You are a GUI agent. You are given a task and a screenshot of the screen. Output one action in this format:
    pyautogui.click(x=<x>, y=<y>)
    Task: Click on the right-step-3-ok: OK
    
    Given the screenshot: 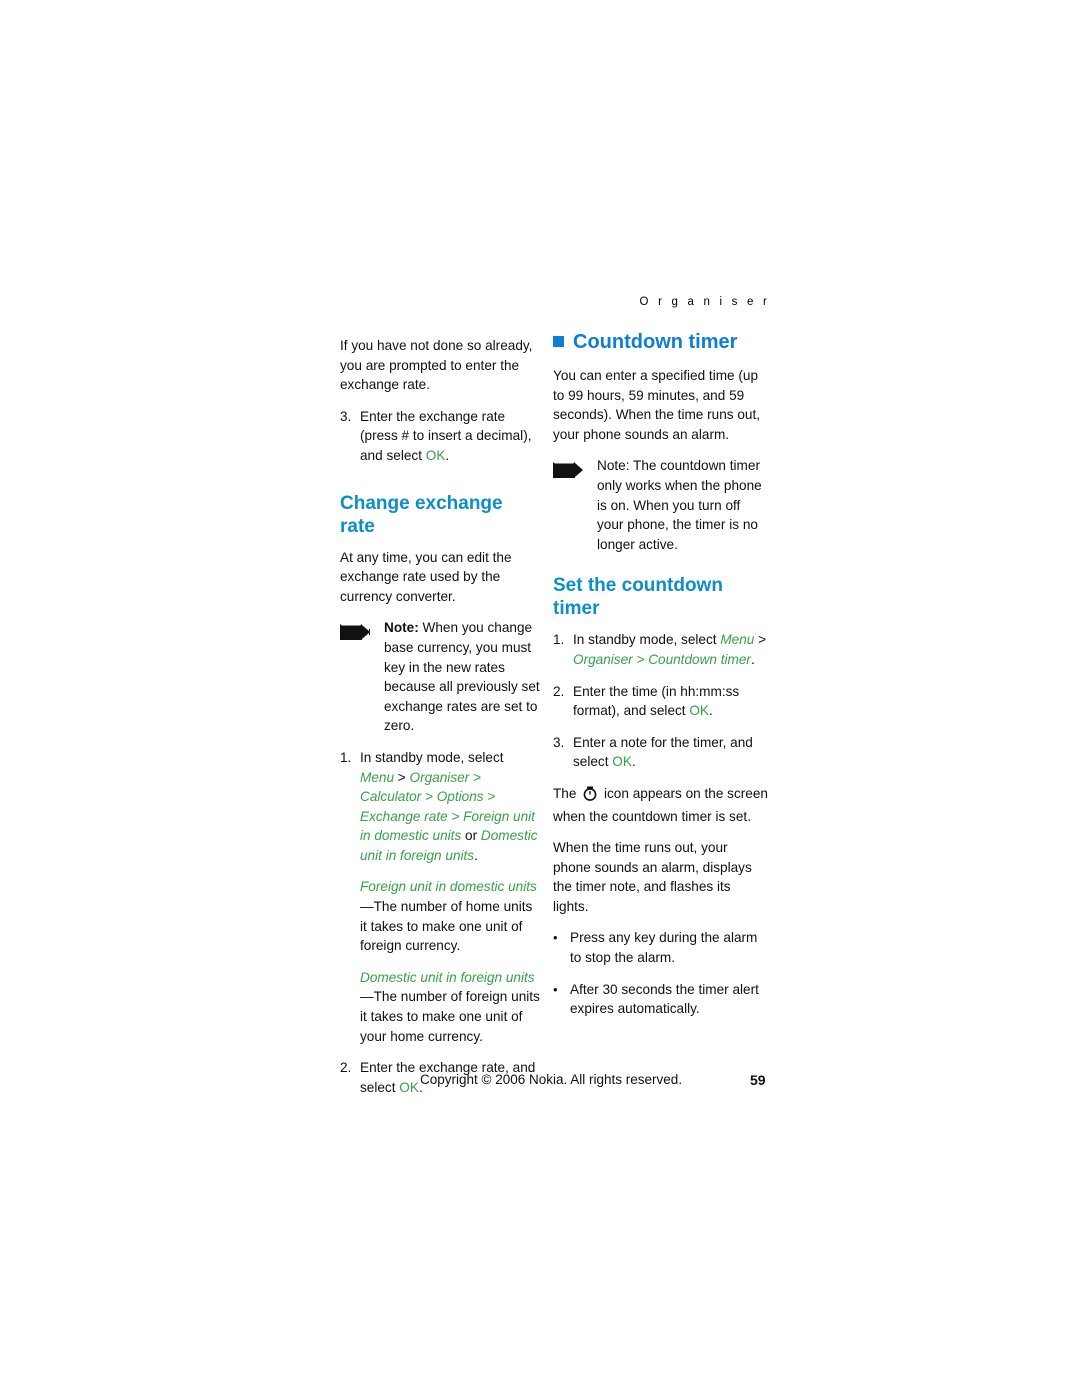 What is the action you would take?
    pyautogui.click(x=622, y=762)
    